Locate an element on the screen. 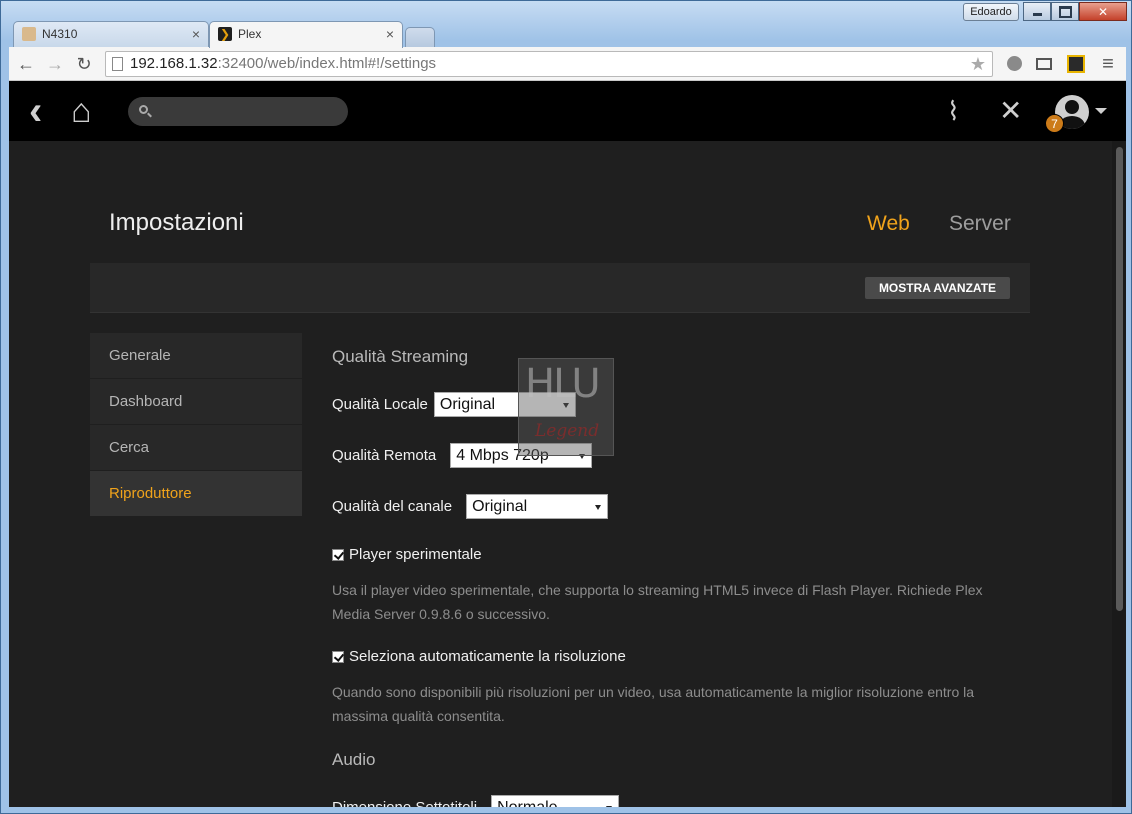 The height and width of the screenshot is (814, 1132). section-title-streaming: Qualità Streaming is located at coordinates (400, 356).